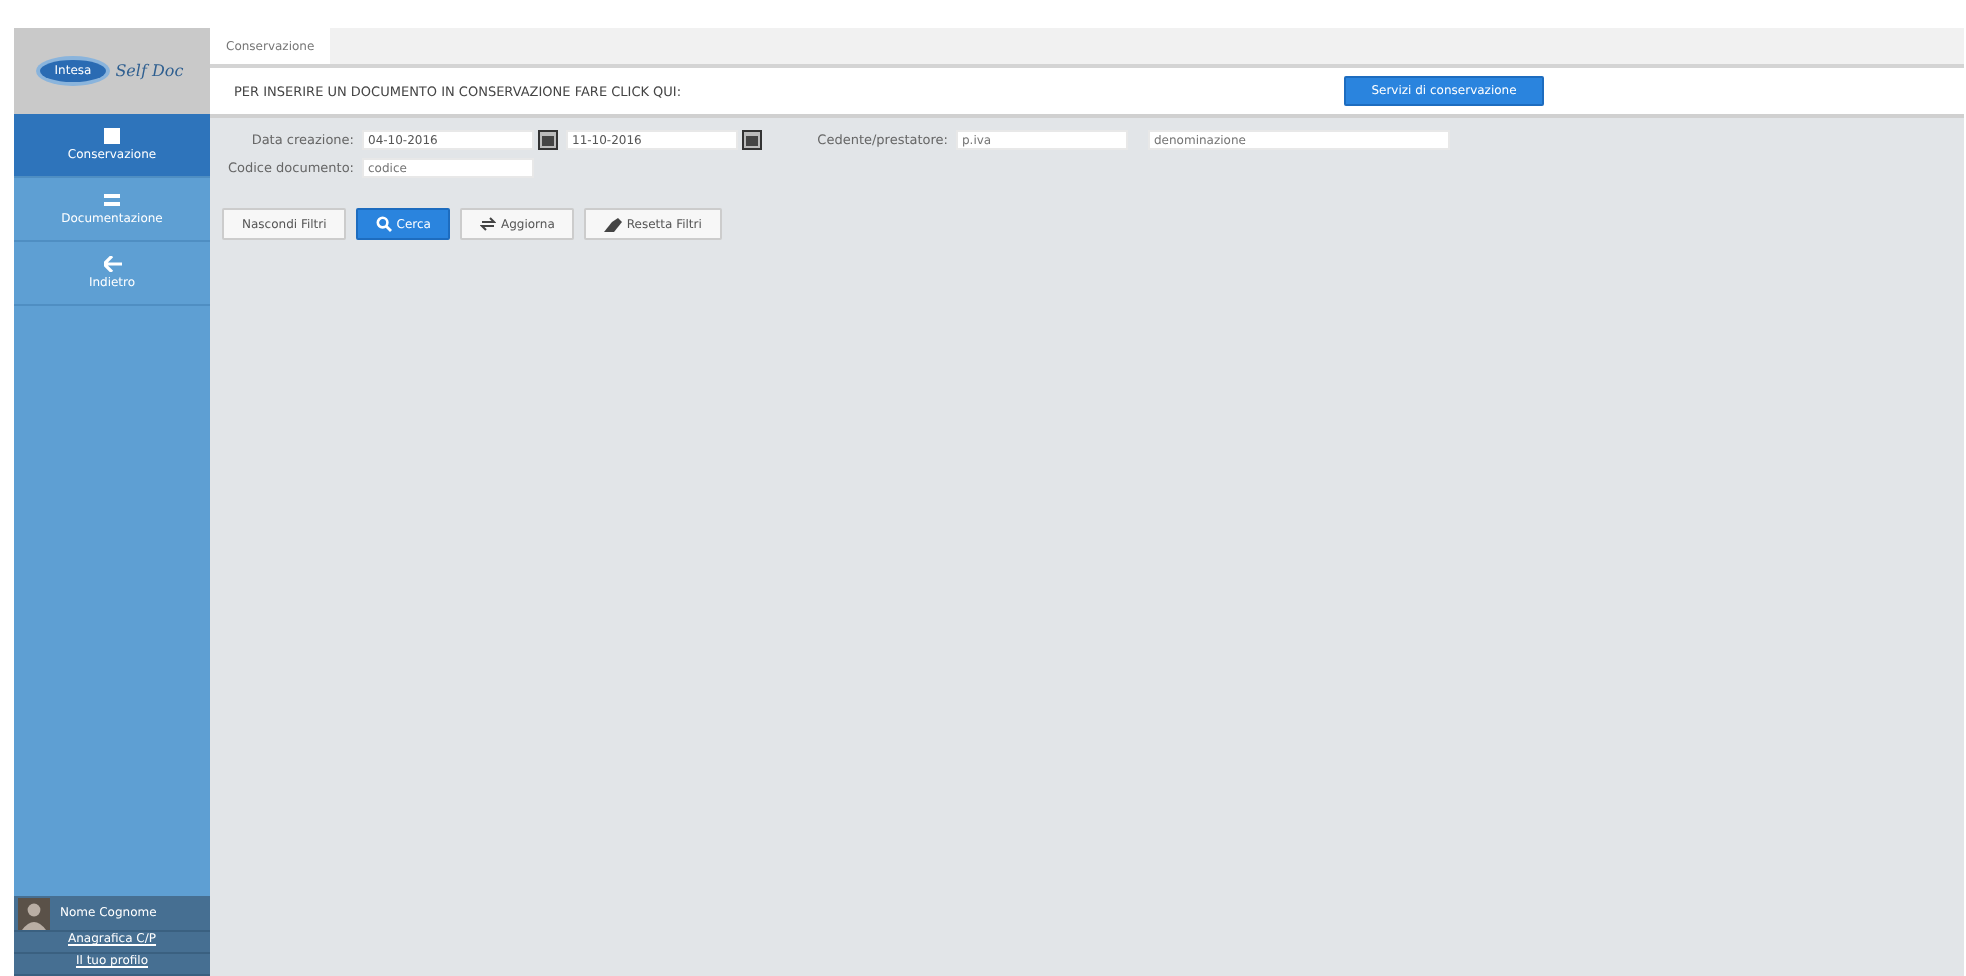  I want to click on avatar-icon, so click(34, 913).